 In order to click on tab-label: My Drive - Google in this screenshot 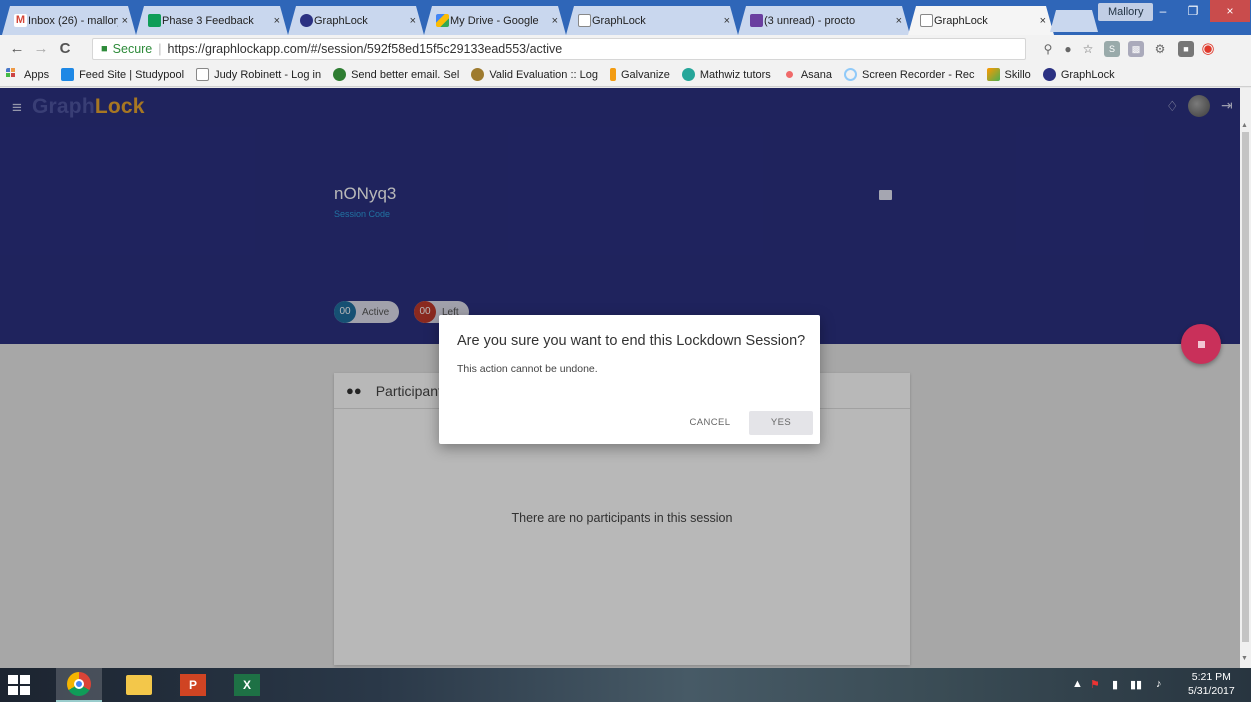, I will do `click(494, 20)`.